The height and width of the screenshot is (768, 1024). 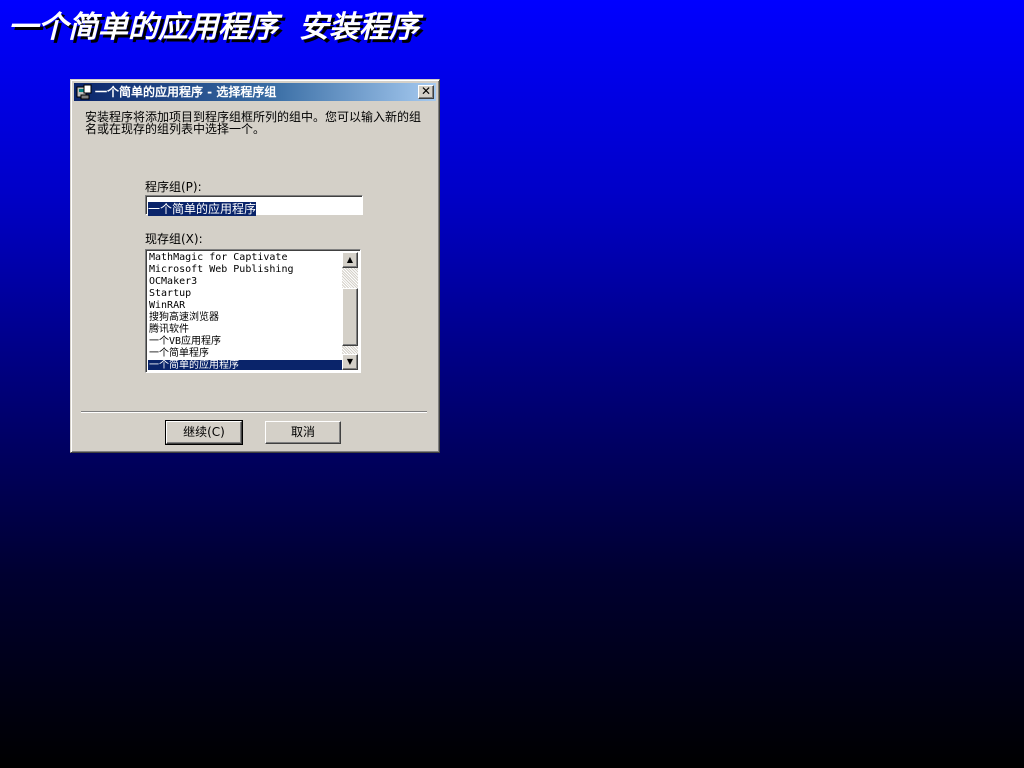 What do you see at coordinates (245, 294) in the screenshot?
I see `list-item: Startup` at bounding box center [245, 294].